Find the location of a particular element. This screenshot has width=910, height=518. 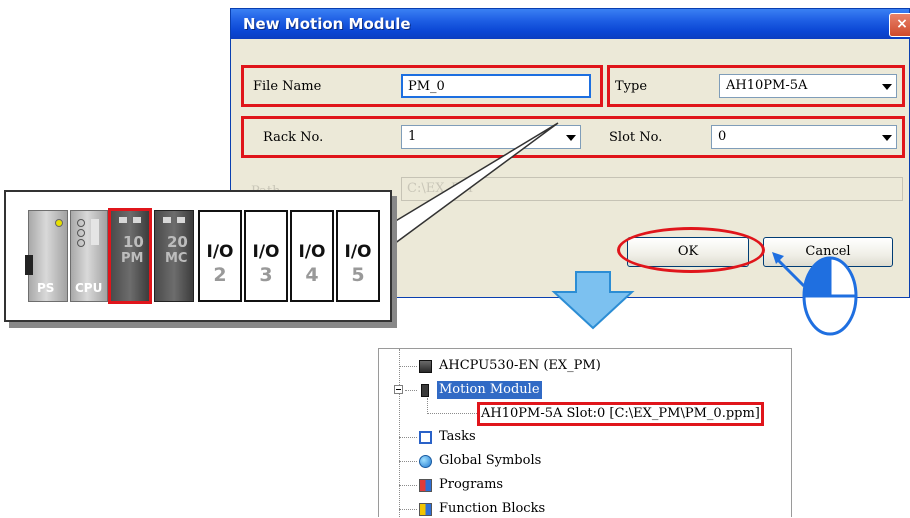

mc-module: 20 MC is located at coordinates (174, 256).